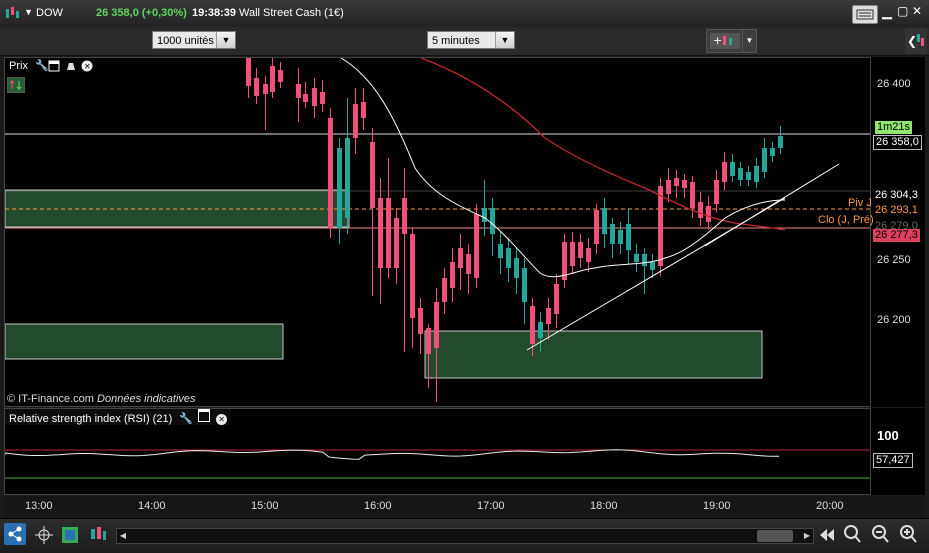  What do you see at coordinates (896, 235) in the screenshot?
I see `low-tag: 26 277,3` at bounding box center [896, 235].